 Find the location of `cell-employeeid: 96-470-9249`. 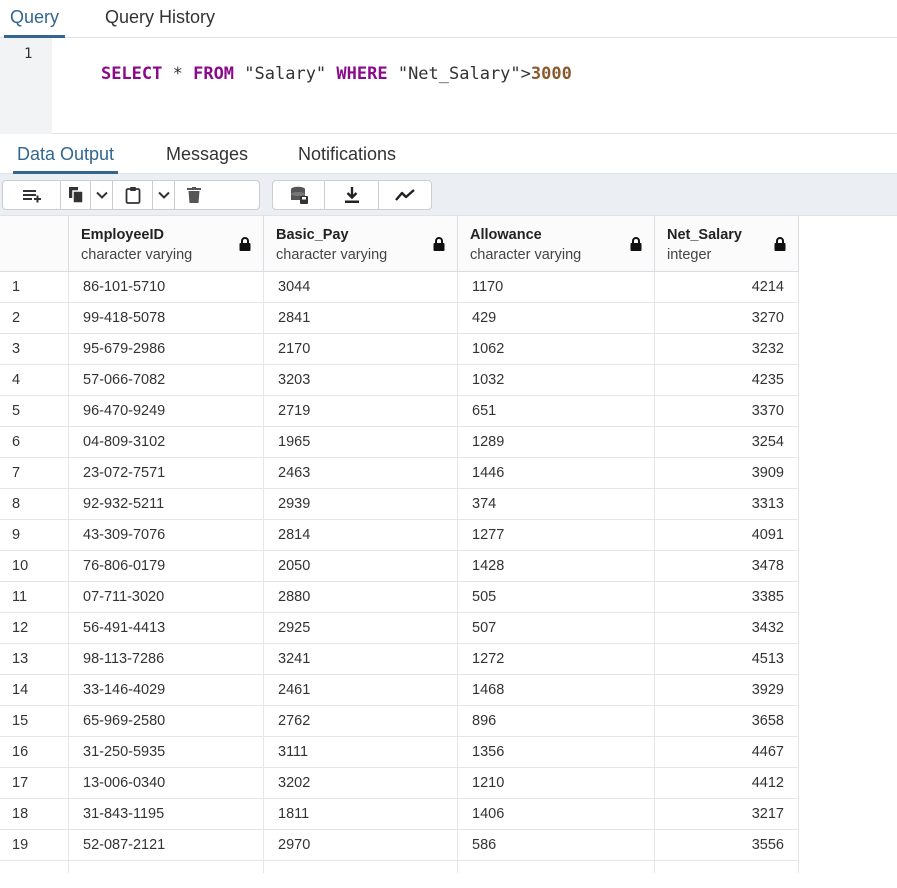

cell-employeeid: 96-470-9249 is located at coordinates (166, 411).